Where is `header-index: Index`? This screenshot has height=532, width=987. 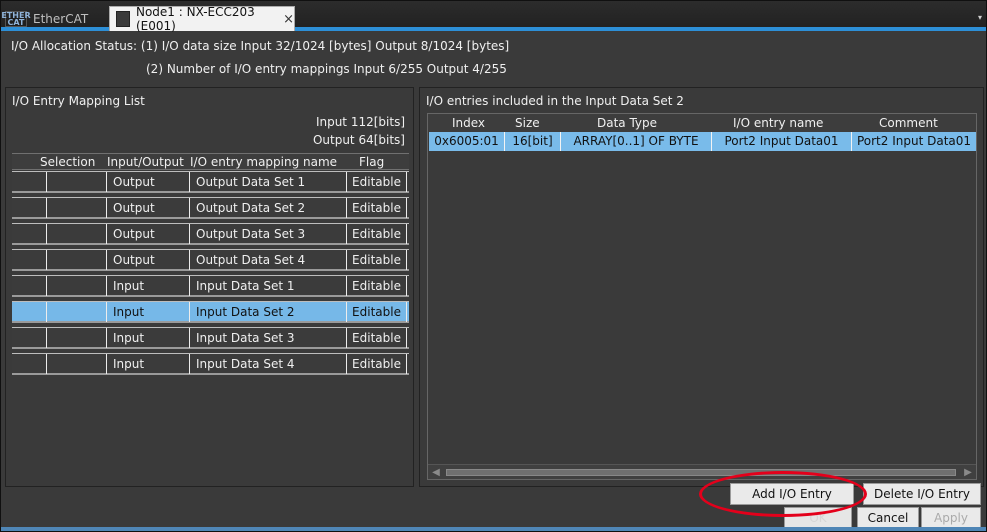
header-index: Index is located at coordinates (468, 123).